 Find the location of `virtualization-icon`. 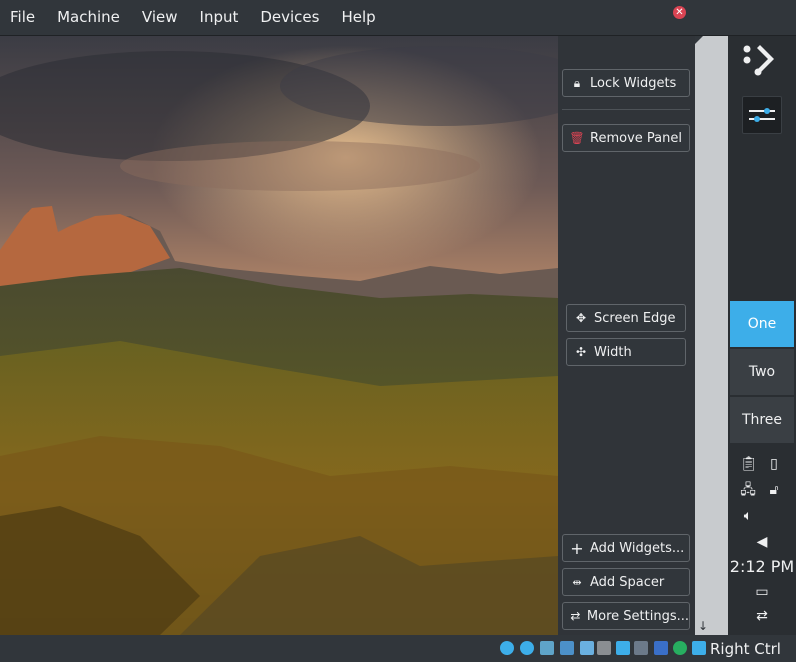

virtualization-icon is located at coordinates (661, 648).